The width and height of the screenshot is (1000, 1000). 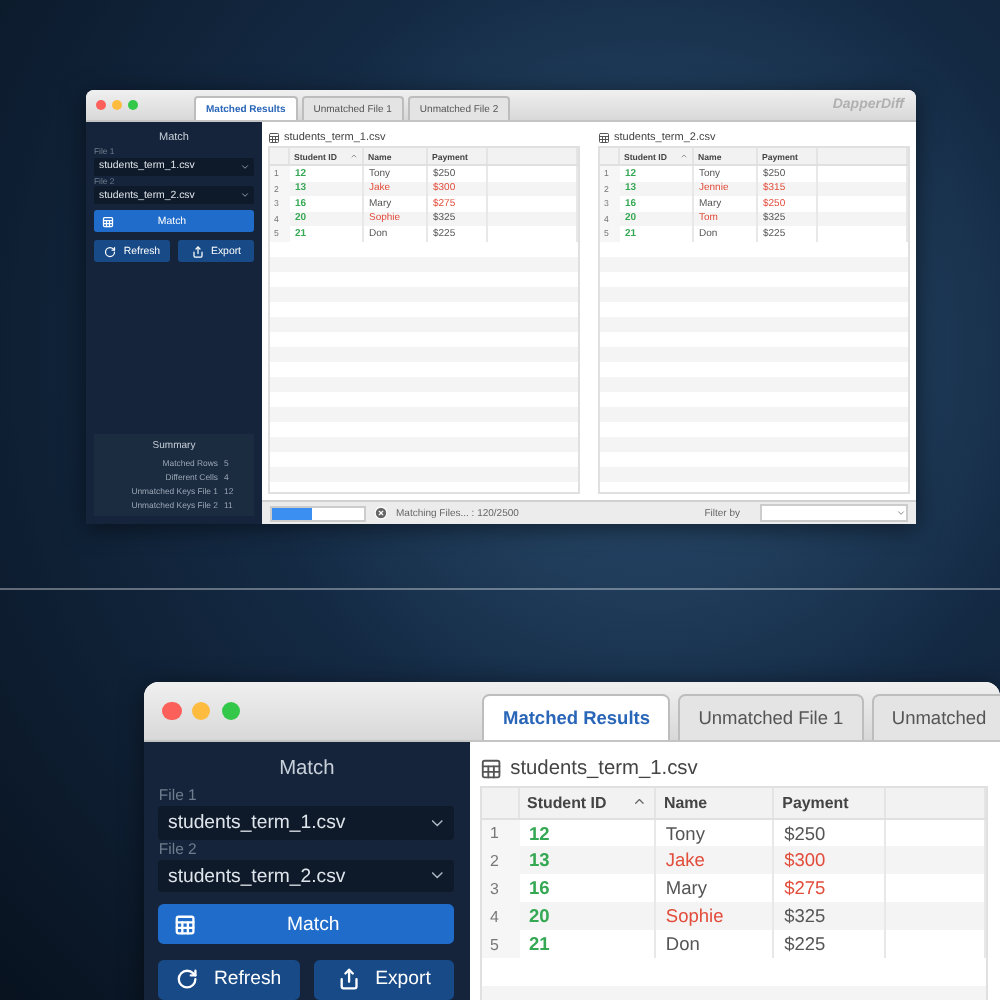 What do you see at coordinates (229, 979) in the screenshot?
I see `refresh-button: Refresh` at bounding box center [229, 979].